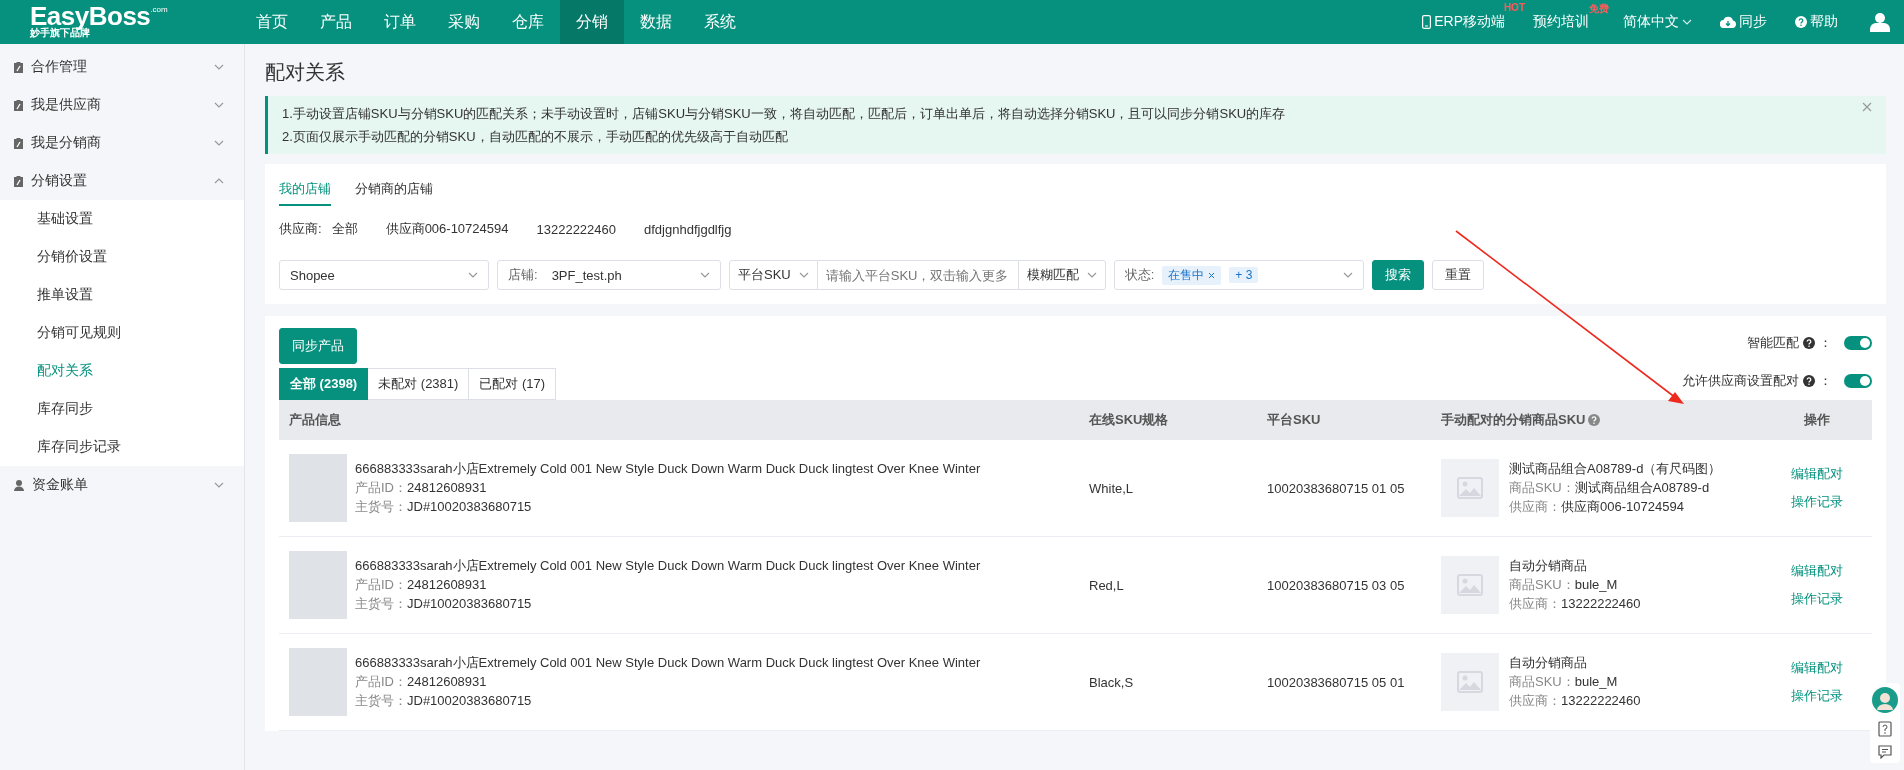 This screenshot has width=1904, height=770. Describe the element at coordinates (1397, 275) in the screenshot. I see `search-button: 搜索` at that location.